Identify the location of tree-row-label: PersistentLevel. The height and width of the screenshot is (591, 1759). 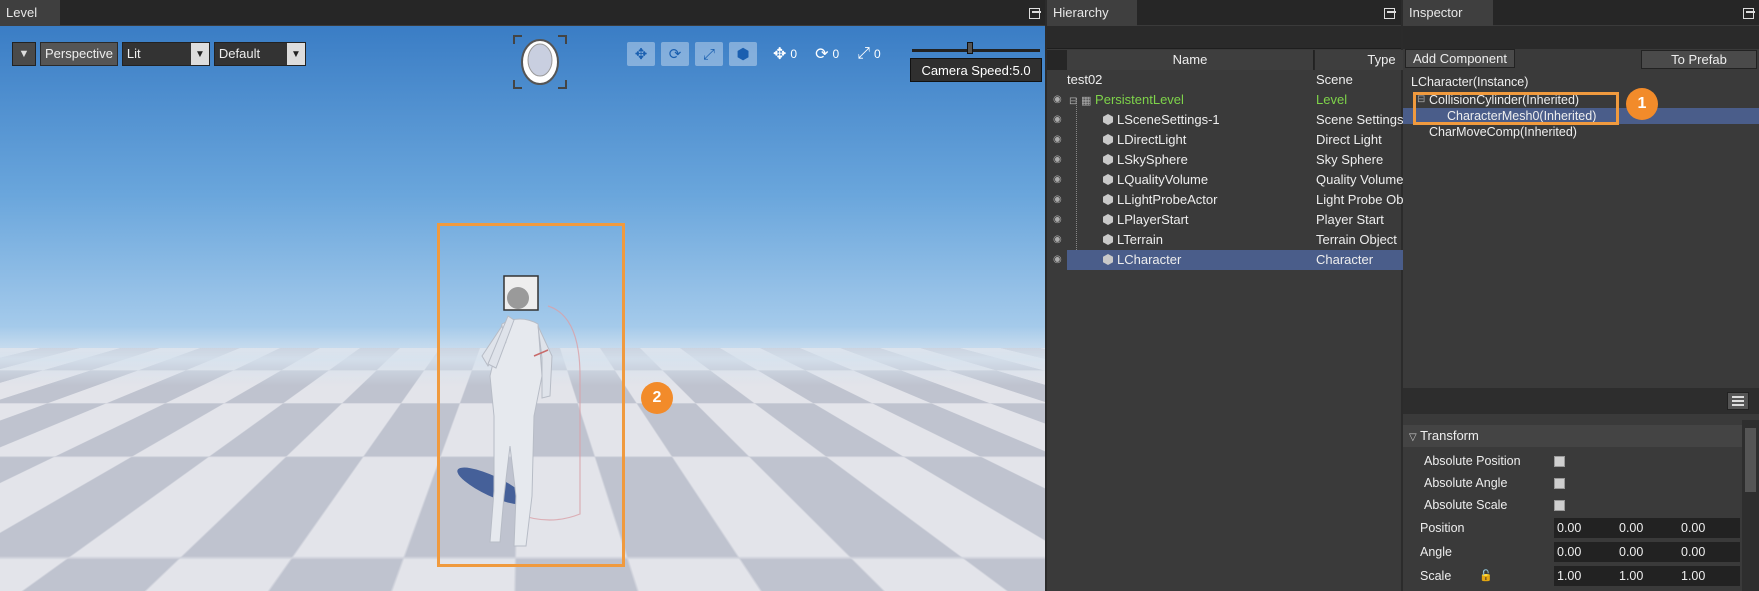
(1139, 99).